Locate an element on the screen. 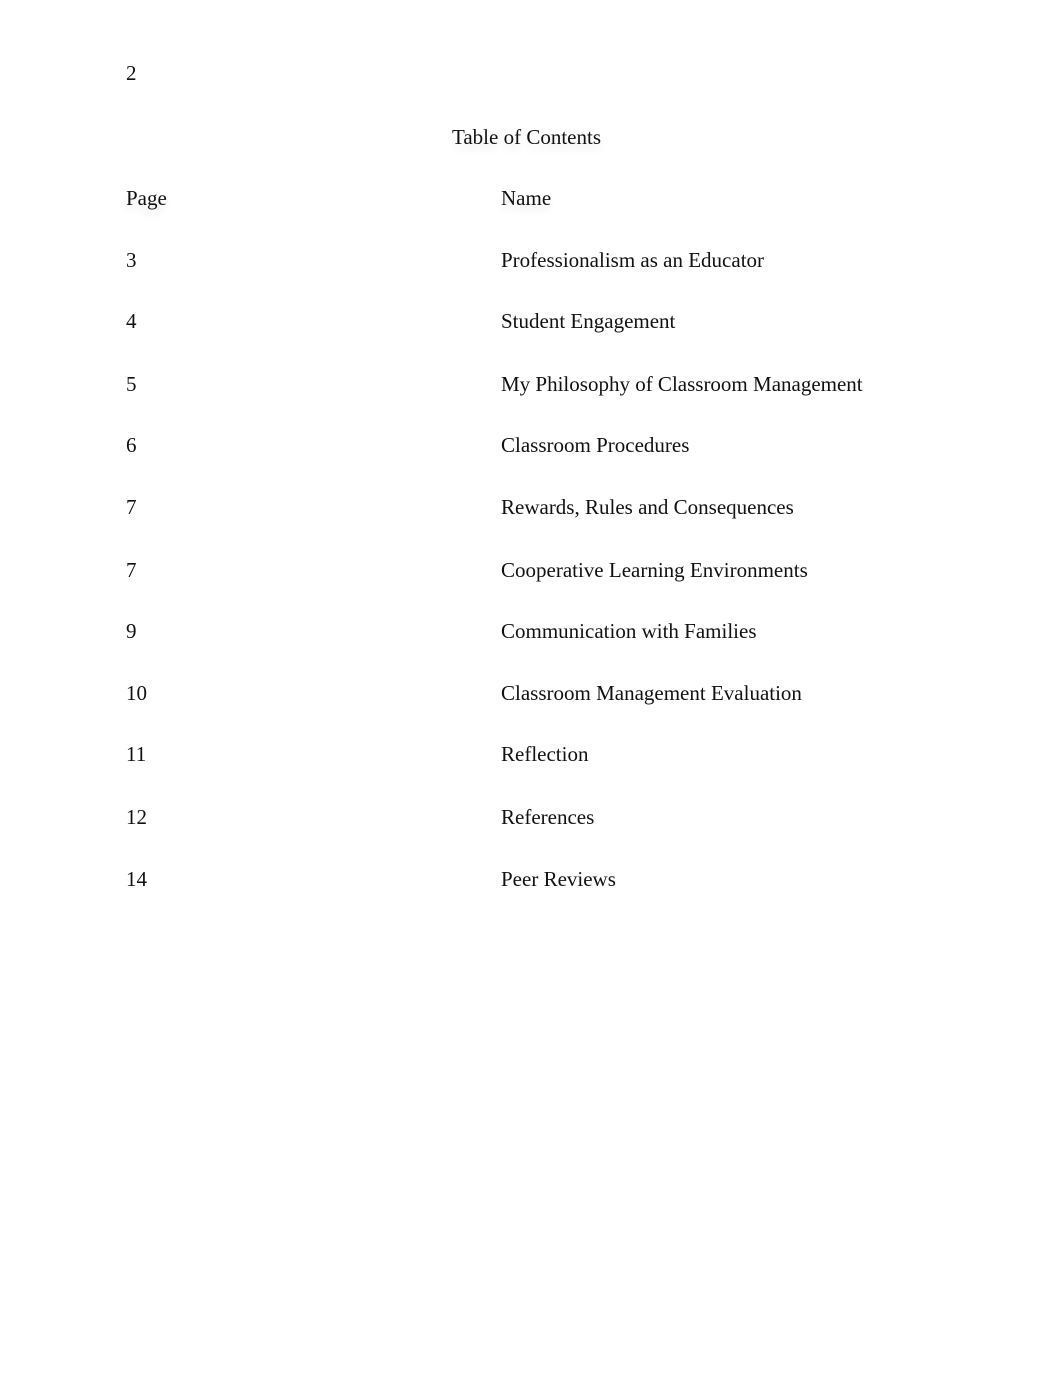 Image resolution: width=1062 pixels, height=1376 pixels. toc-entry-name: References is located at coordinates (548, 817).